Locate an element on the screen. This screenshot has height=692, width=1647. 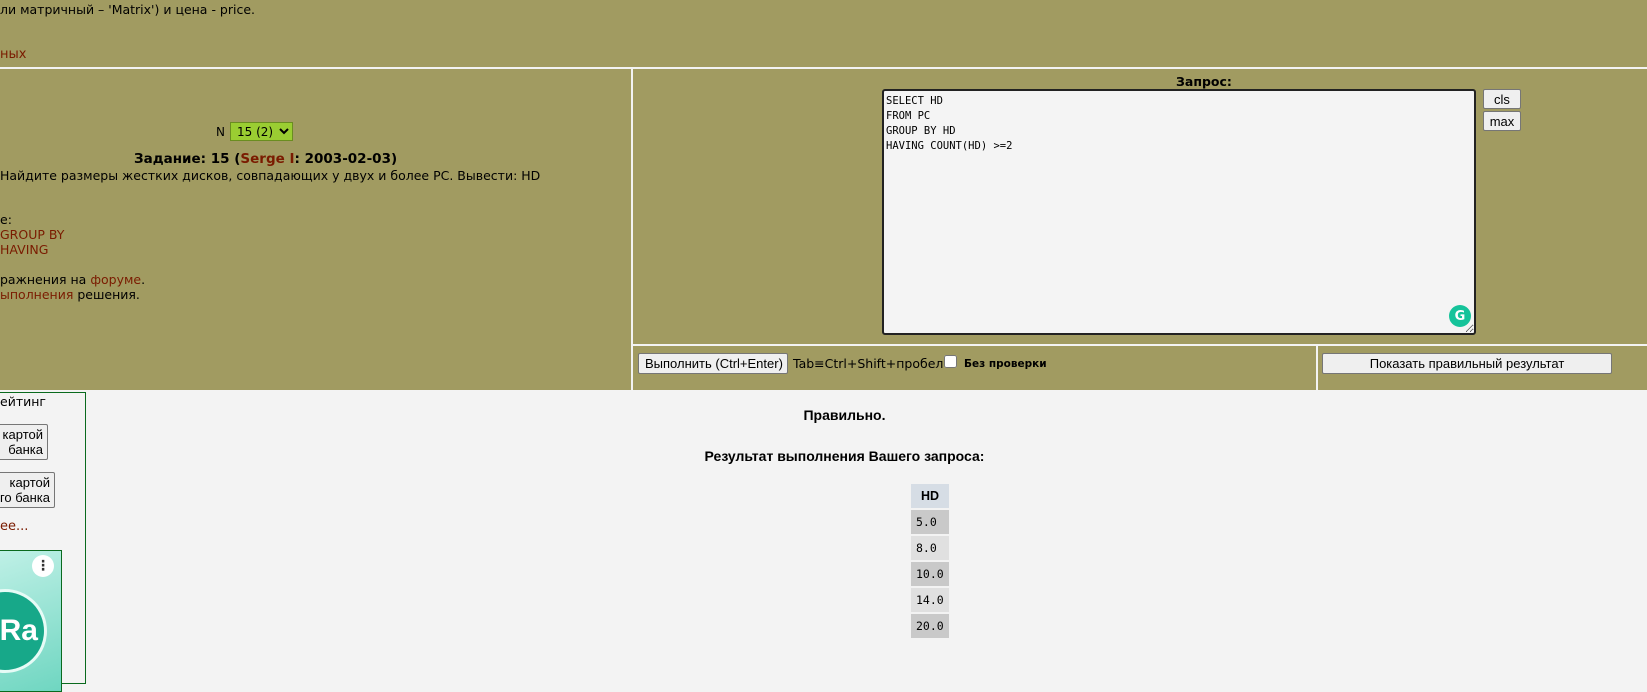
table-cell: 8.0 is located at coordinates (930, 548).